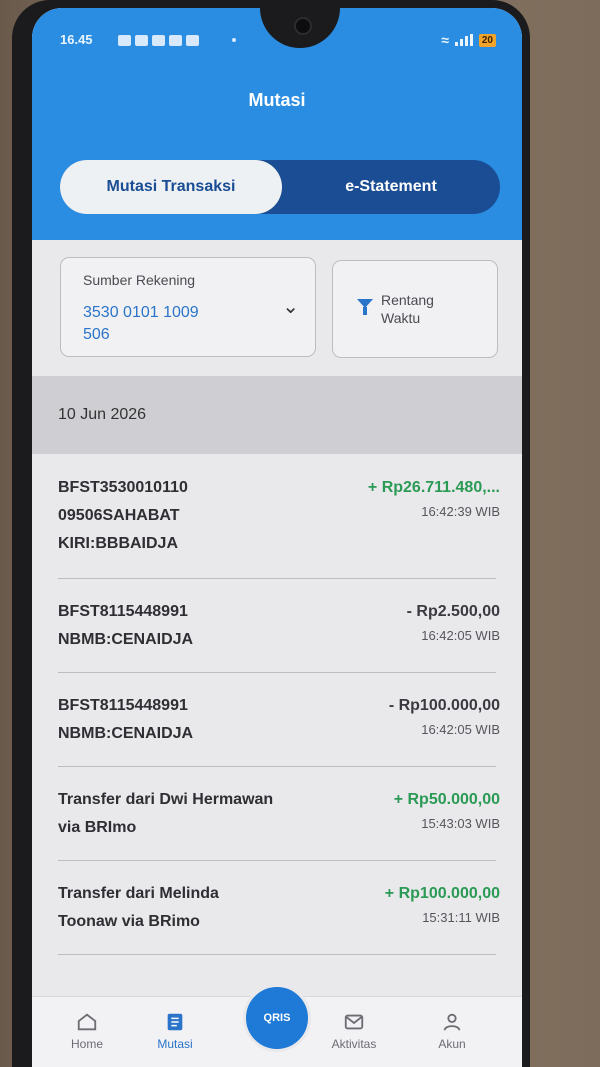 The image size is (600, 1067). Describe the element at coordinates (87, 1022) in the screenshot. I see `home-icon` at that location.